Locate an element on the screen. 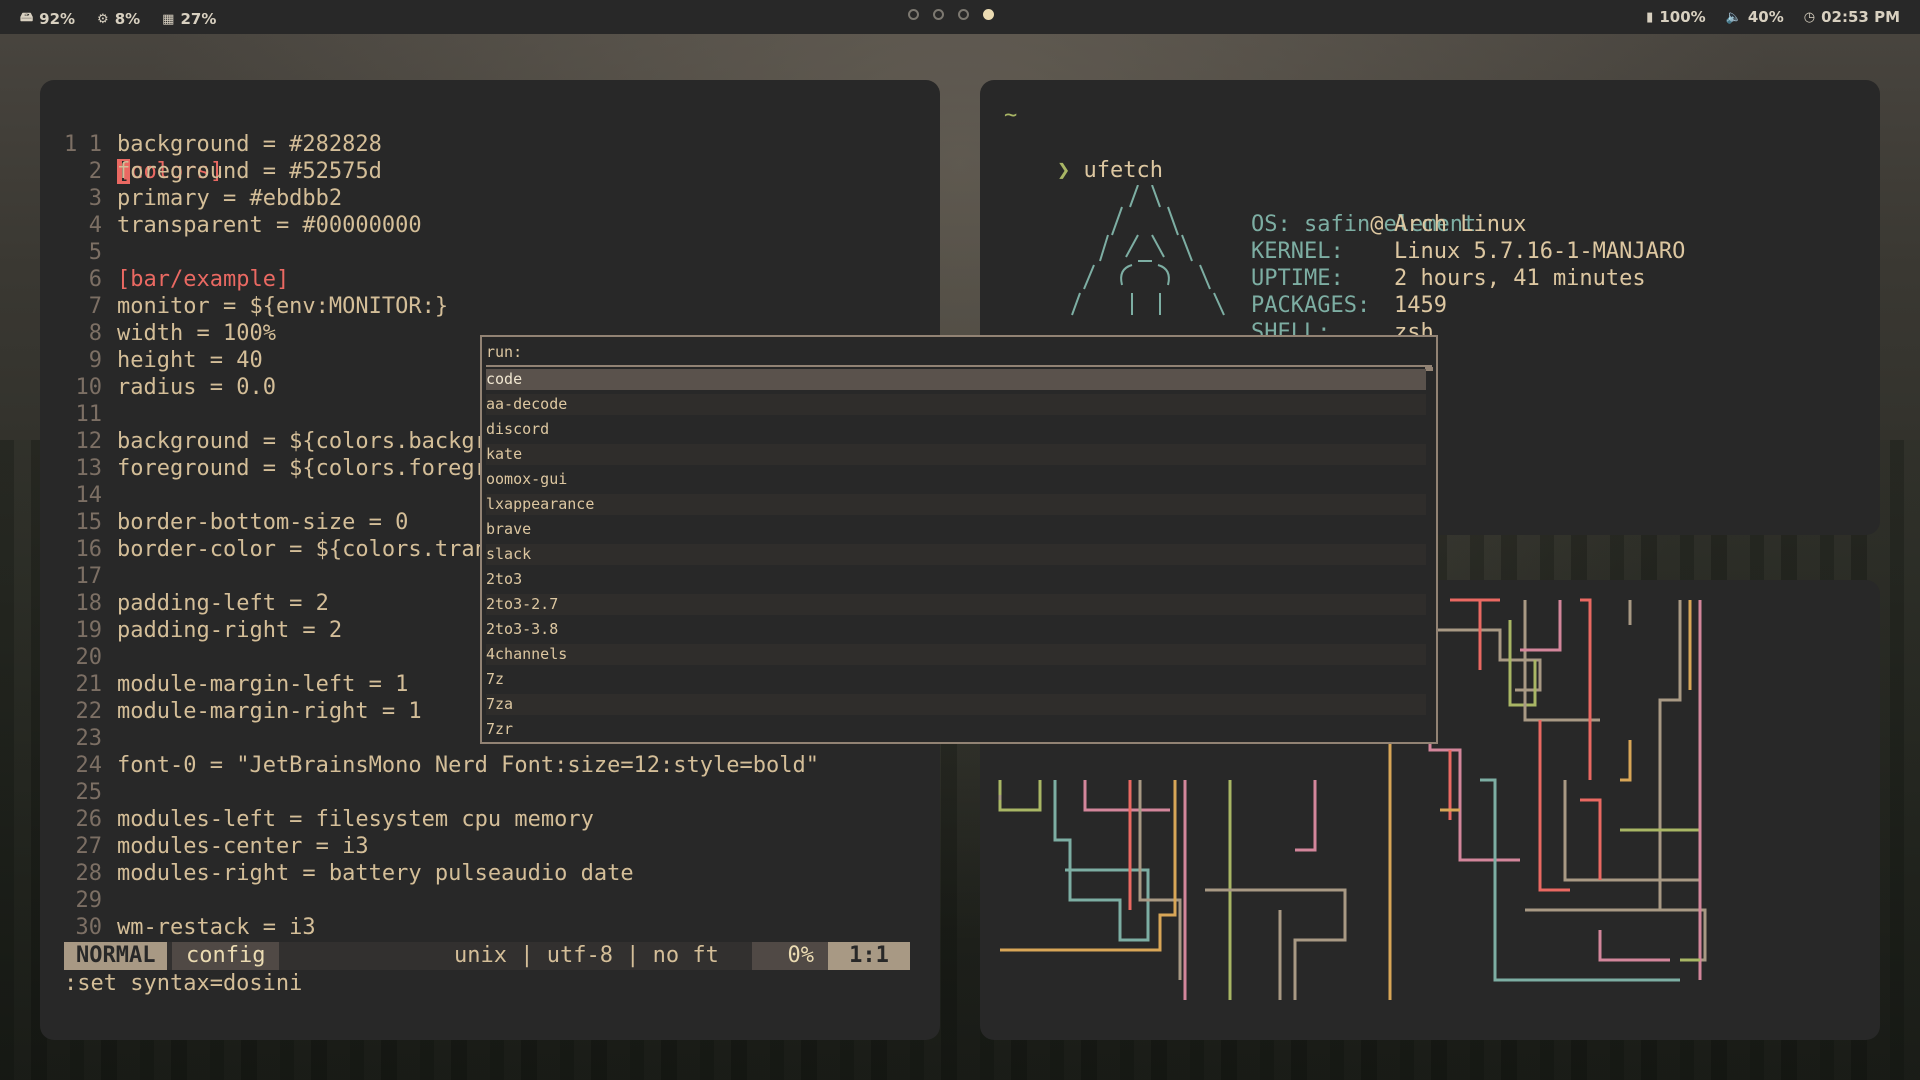  prompt-arrow-icon: ❯ is located at coordinates (1063, 170).